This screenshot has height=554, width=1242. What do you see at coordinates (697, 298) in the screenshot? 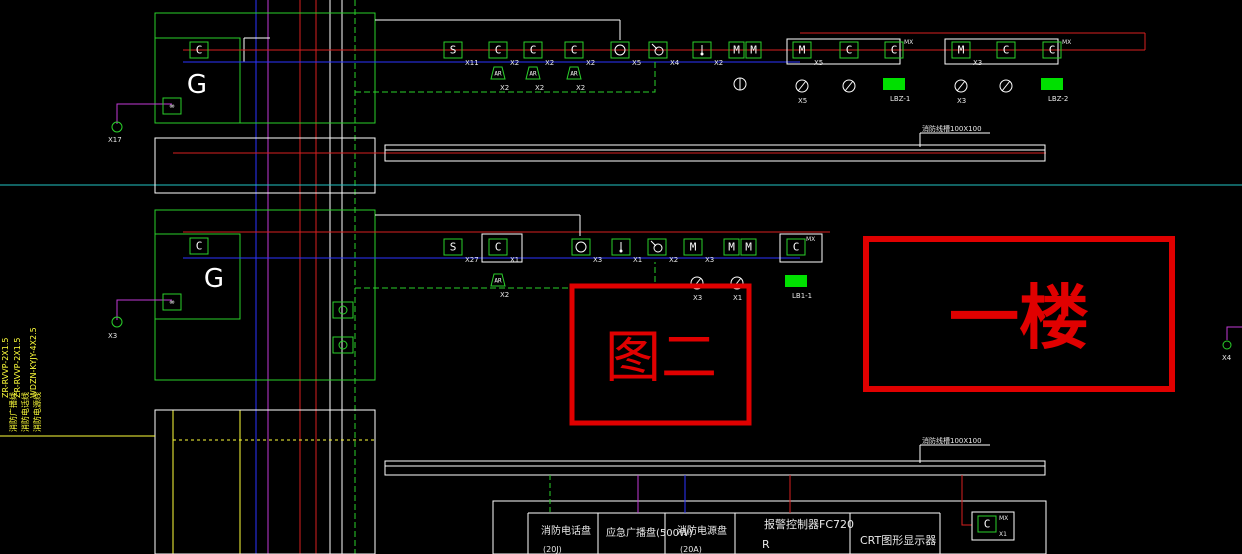
I see `lower-detector-label: X3` at bounding box center [697, 298].